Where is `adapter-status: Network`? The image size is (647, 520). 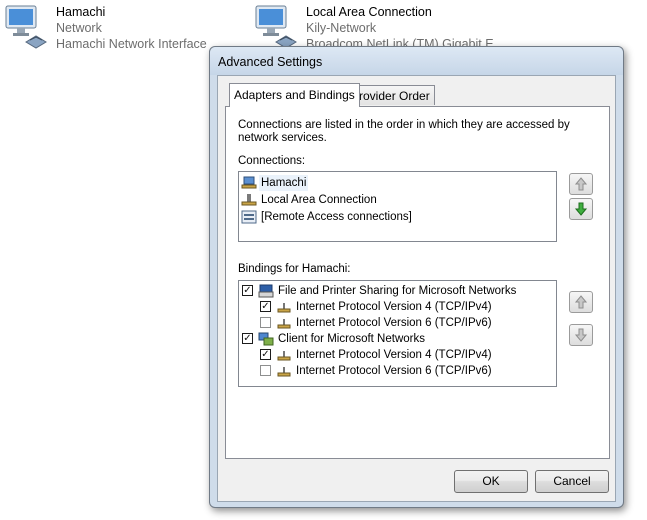
adapter-status: Network is located at coordinates (79, 28).